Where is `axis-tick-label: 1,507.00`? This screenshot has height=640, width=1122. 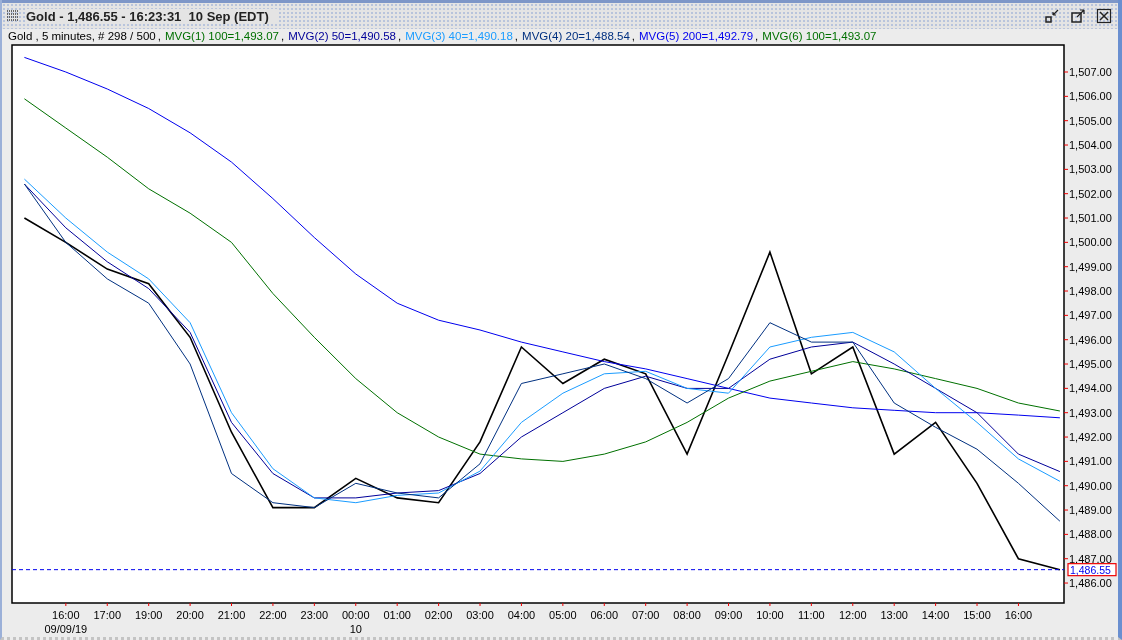
axis-tick-label: 1,507.00 is located at coordinates (1090, 72).